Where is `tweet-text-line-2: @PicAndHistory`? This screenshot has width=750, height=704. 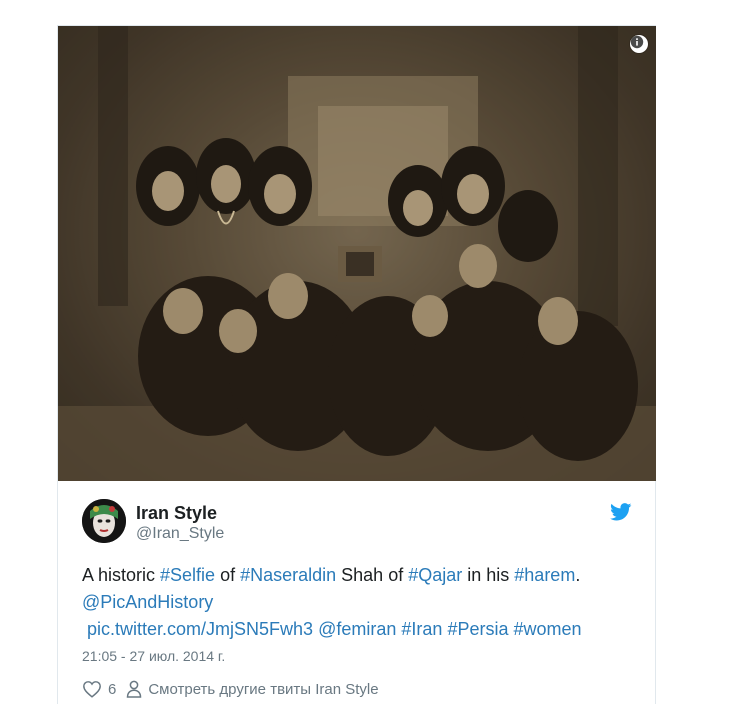
tweet-text-line-2: @PicAndHistory is located at coordinates (362, 602).